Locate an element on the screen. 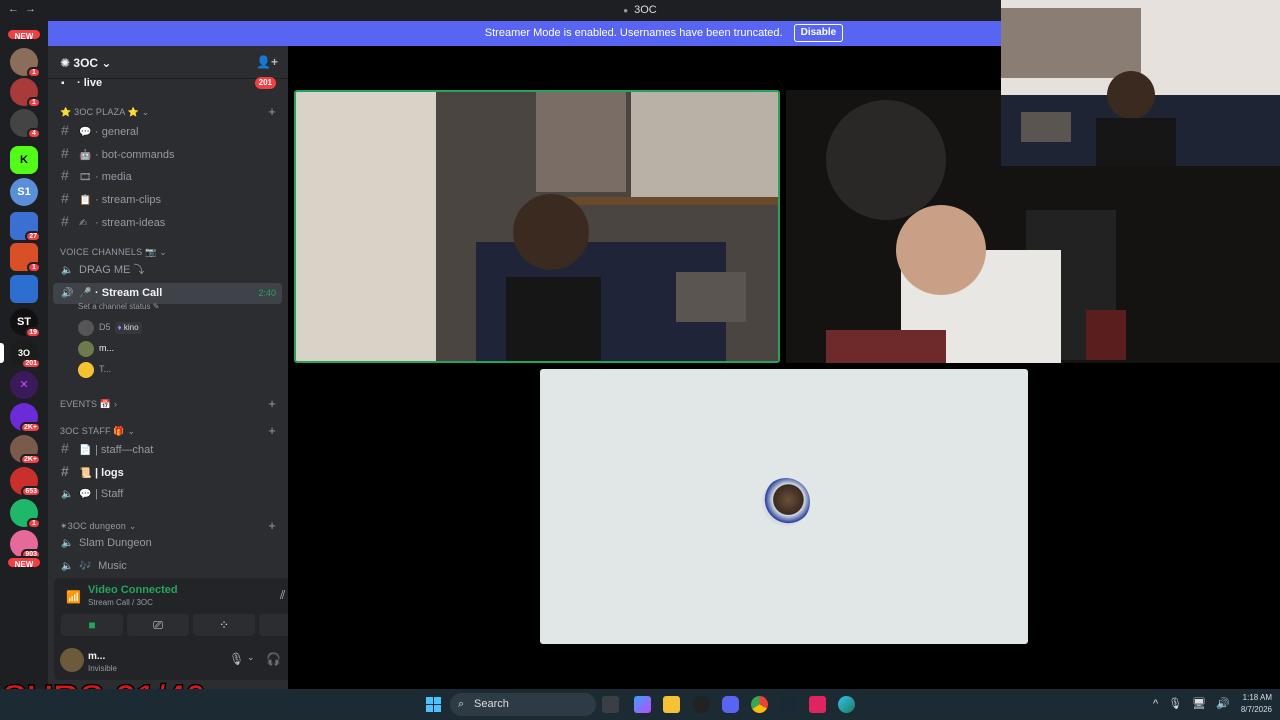 This screenshot has width=1280, height=720. unread-badge: 27 is located at coordinates (33, 236).